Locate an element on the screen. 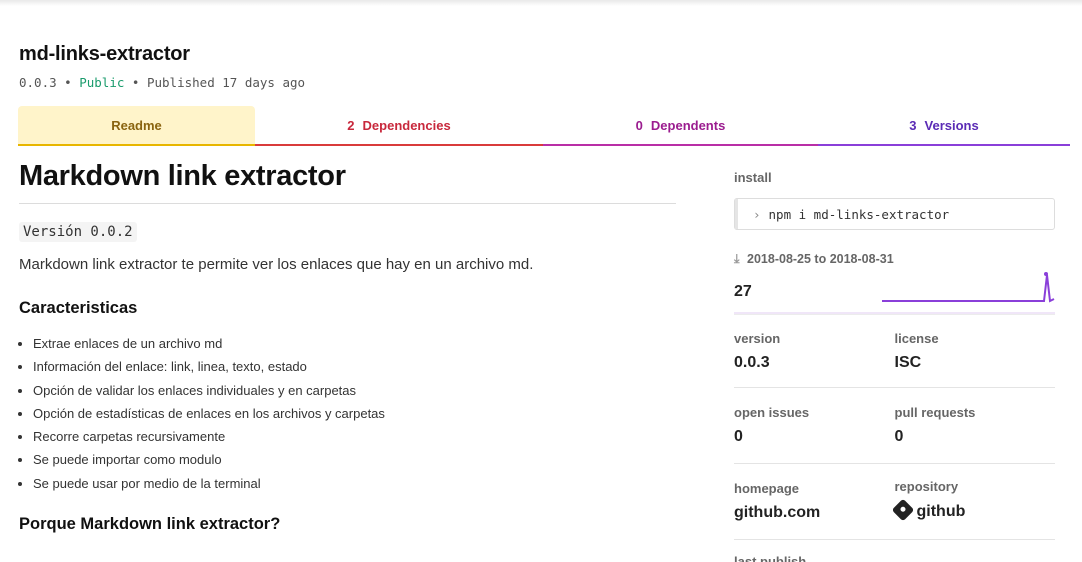 Image resolution: width=1082 pixels, height=562 pixels. open-issues-label: open issues is located at coordinates (772, 412).